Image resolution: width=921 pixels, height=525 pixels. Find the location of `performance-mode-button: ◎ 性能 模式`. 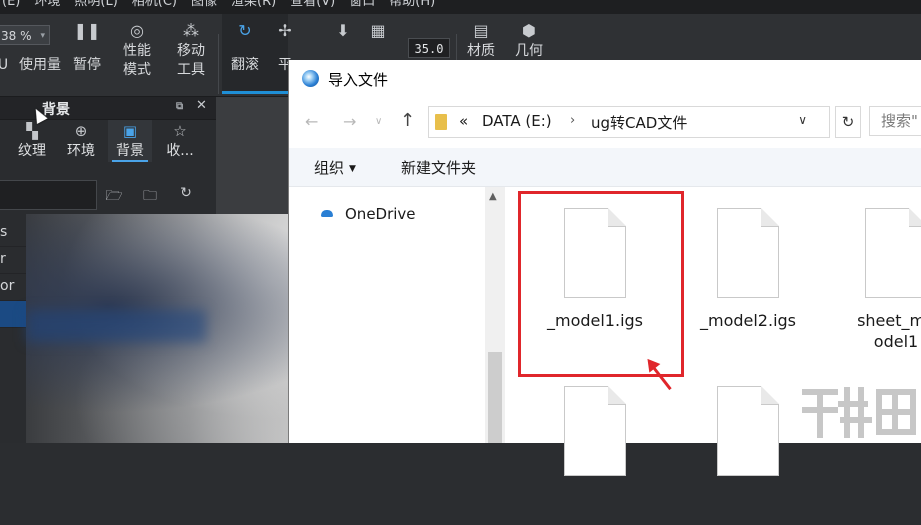

performance-mode-button: ◎ 性能 模式 is located at coordinates (137, 50).